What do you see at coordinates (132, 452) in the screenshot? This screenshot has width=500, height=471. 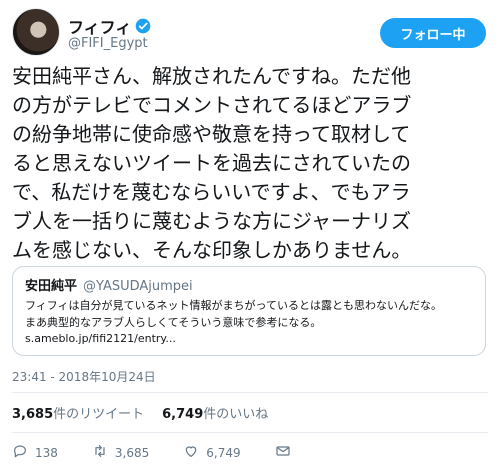 I see `retweet-count: 3,685` at bounding box center [132, 452].